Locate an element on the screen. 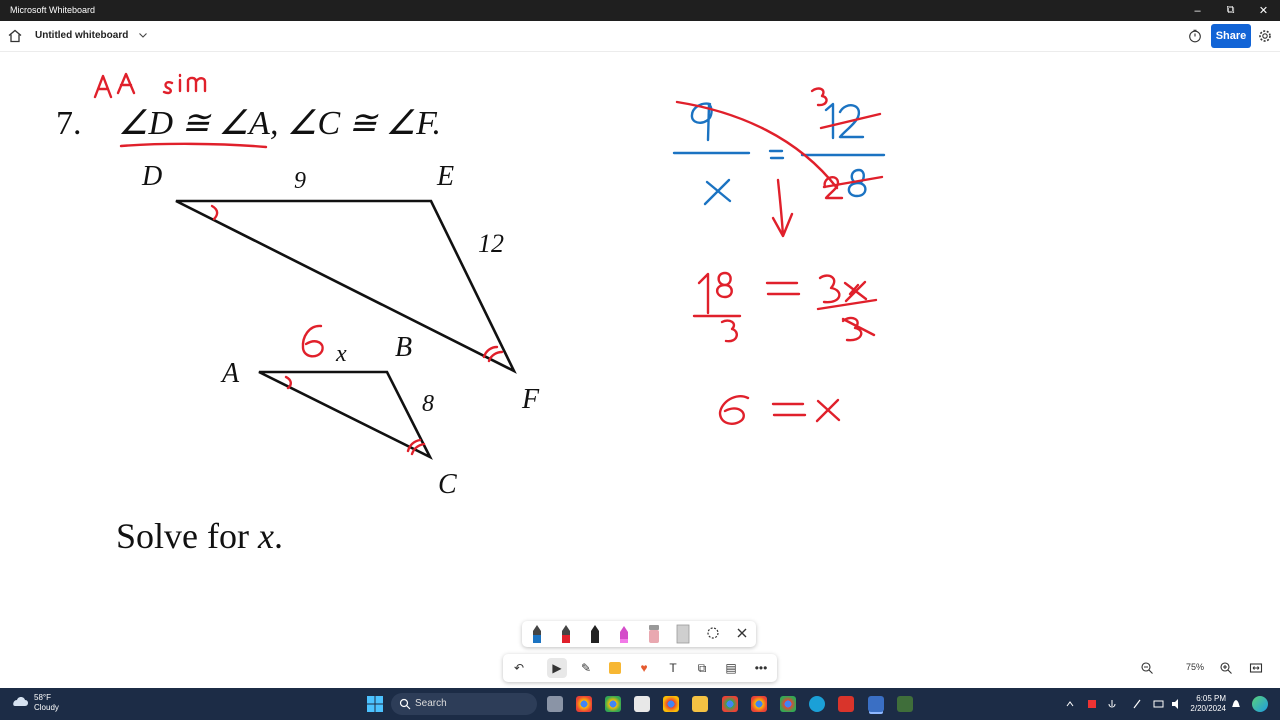  side-label-bc: 8 is located at coordinates (428, 404).